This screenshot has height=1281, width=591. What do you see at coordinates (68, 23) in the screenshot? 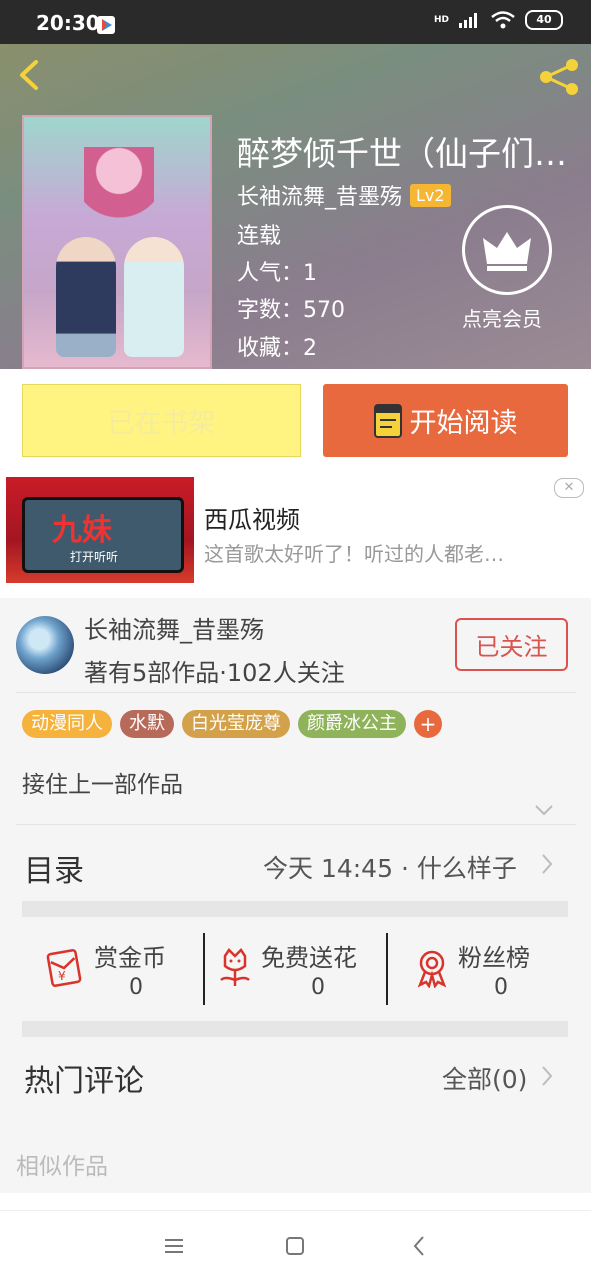
I see `status-time: 20:30` at bounding box center [68, 23].